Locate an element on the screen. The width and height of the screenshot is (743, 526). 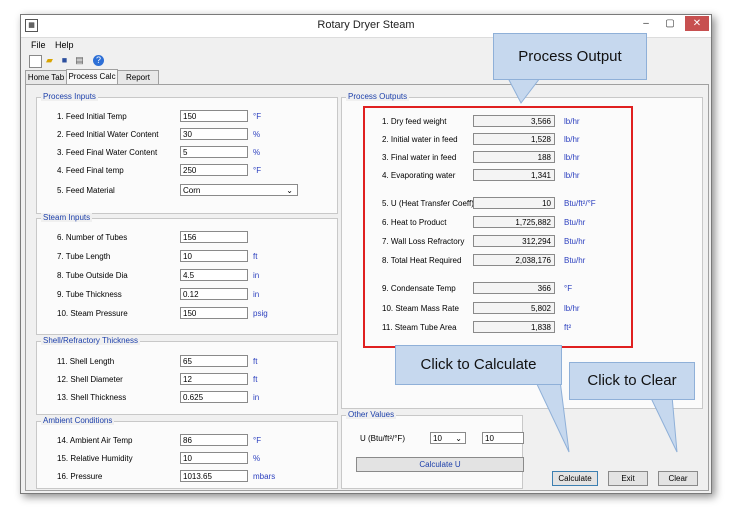
process-output-arrow is located at coordinates (524, 90).